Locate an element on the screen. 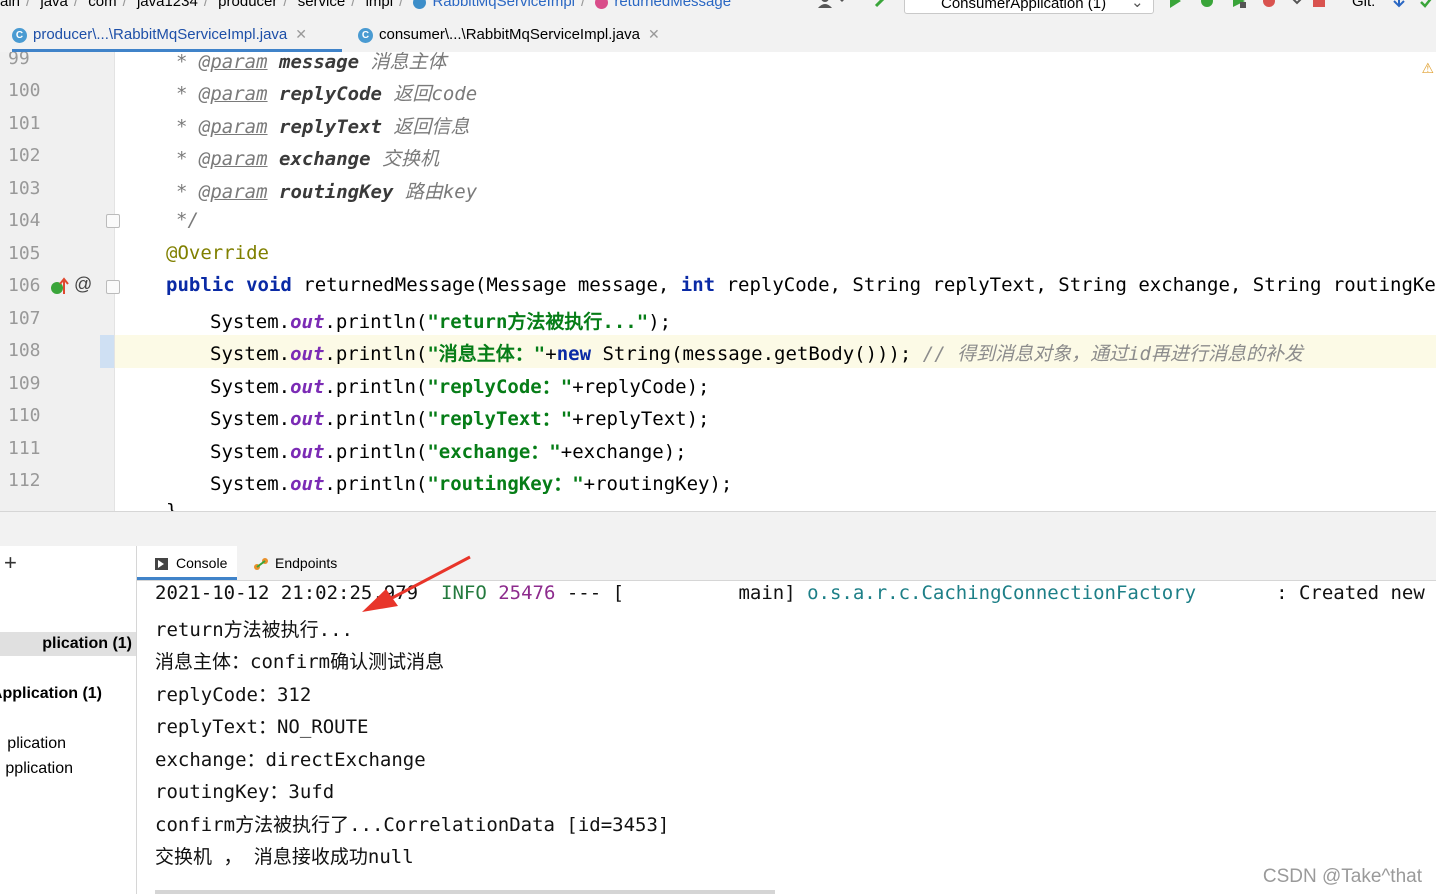  build-hammer-icon is located at coordinates (881, 4).